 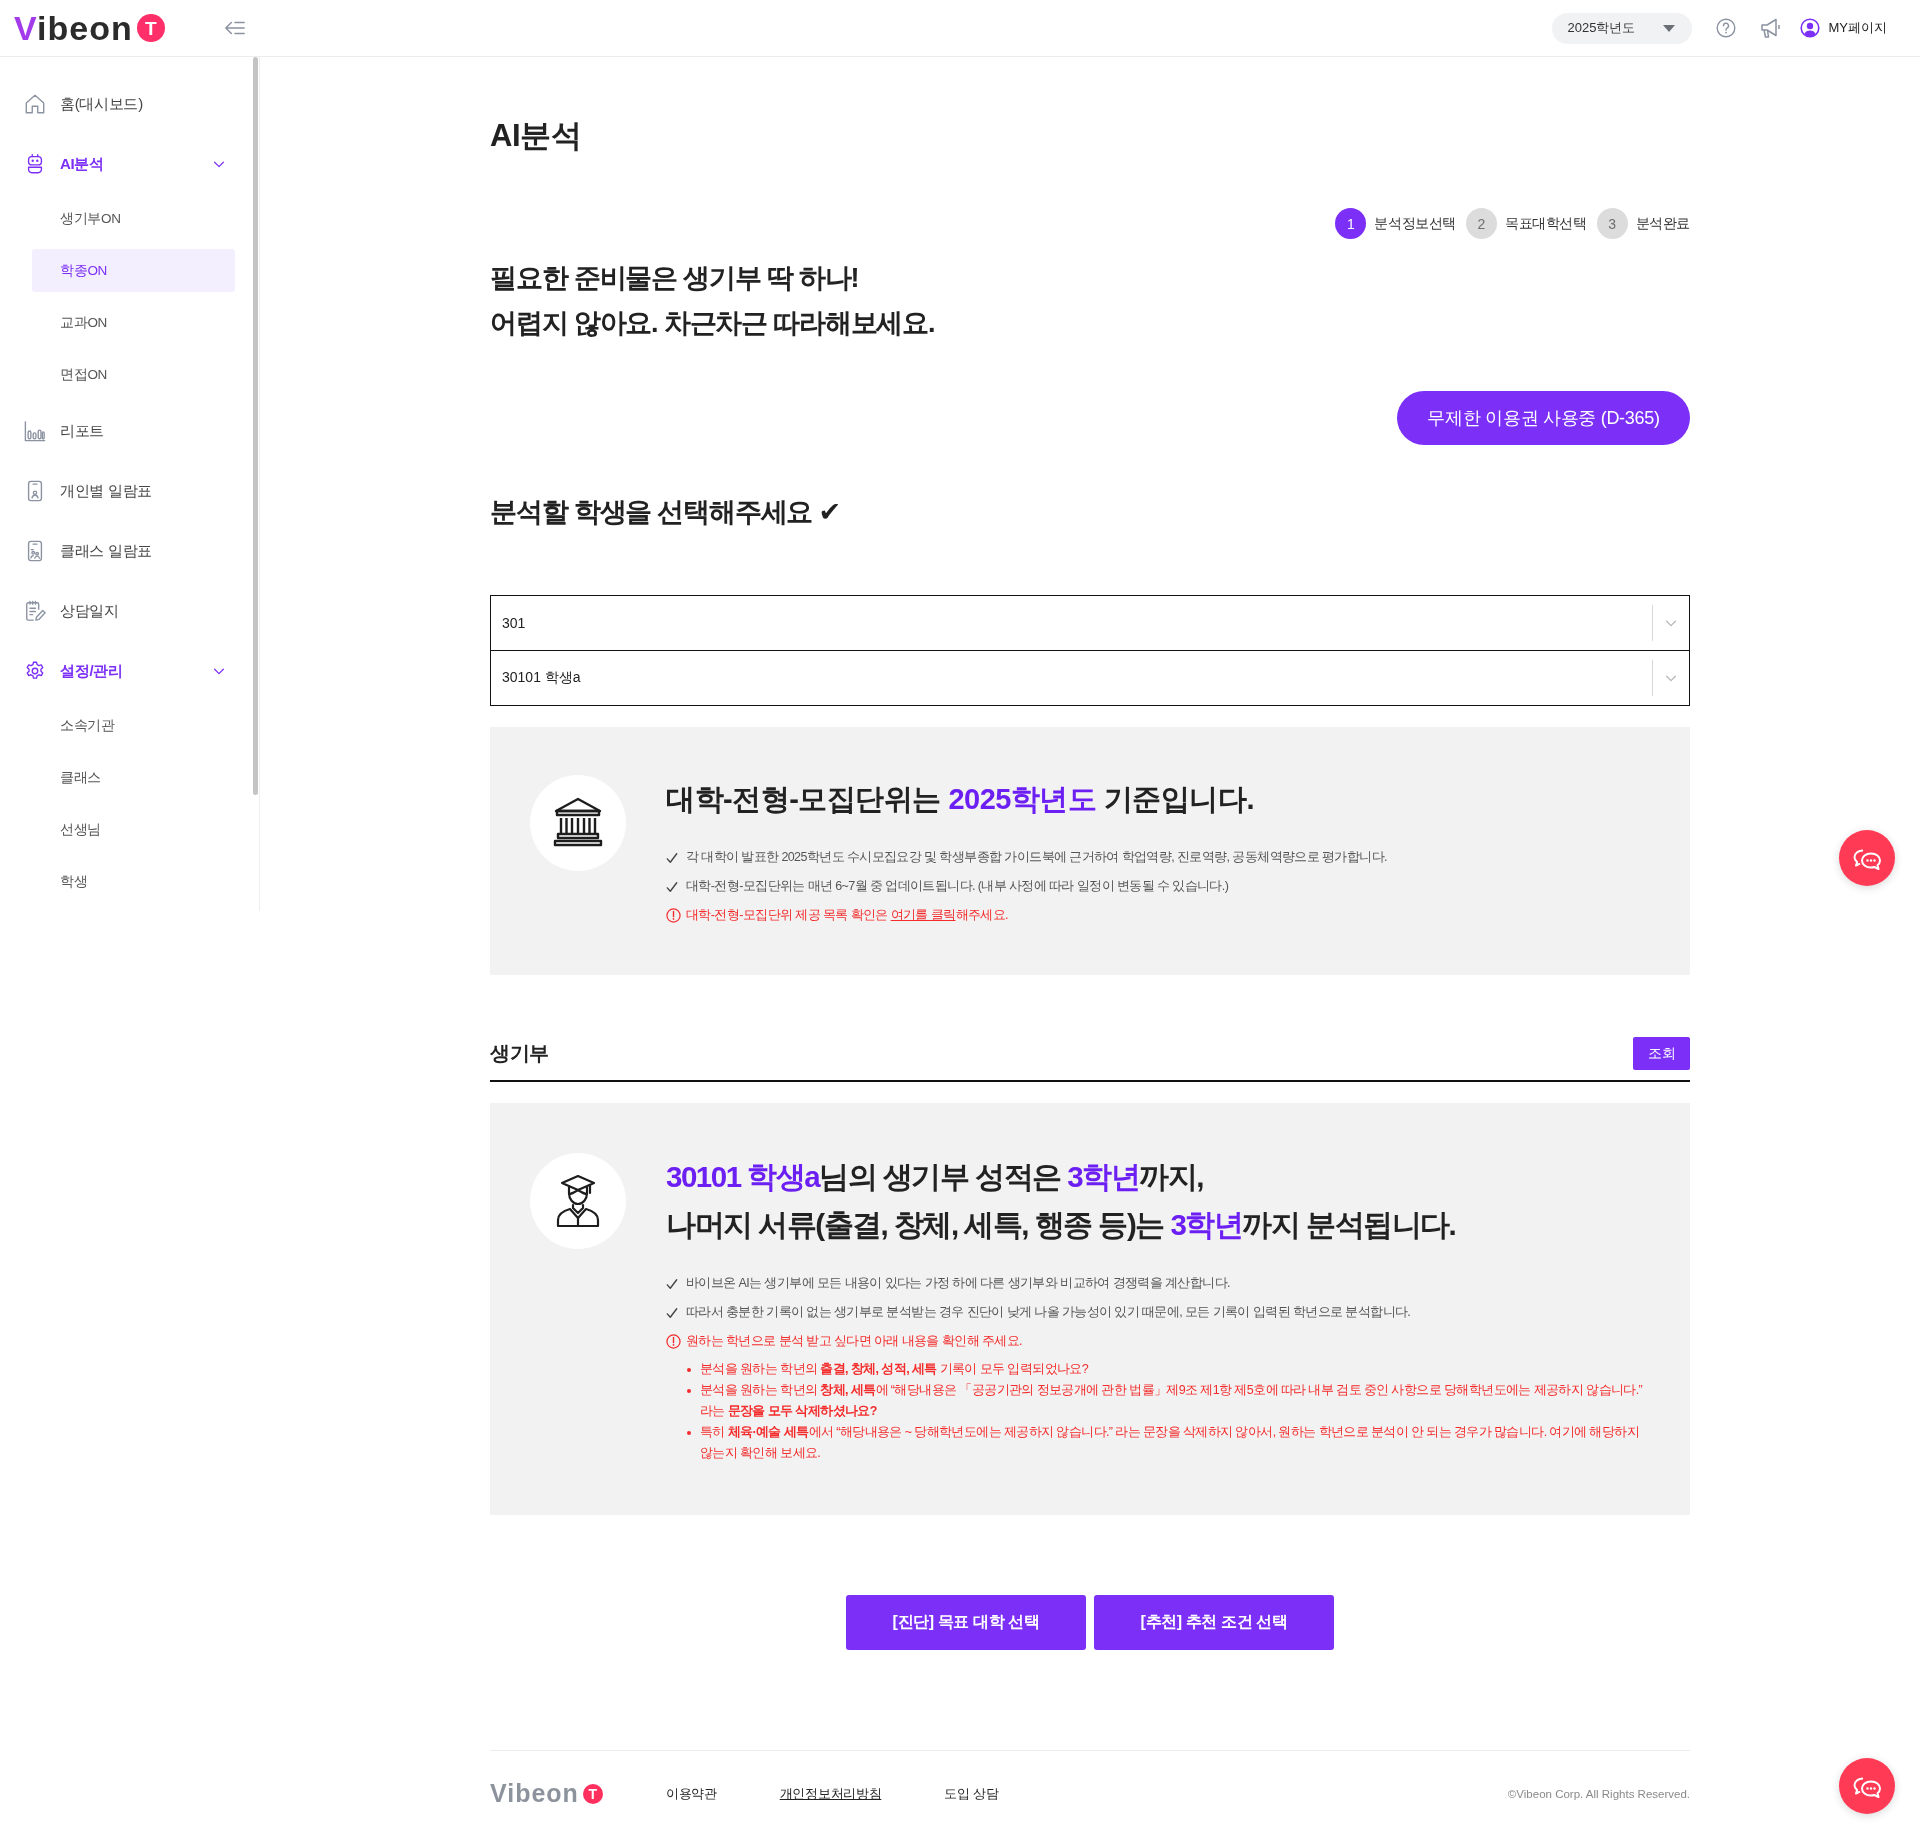 What do you see at coordinates (1172, 1401) in the screenshot?
I see `checklist-text: 분석을 원하는 학년의 창체, 세특에 “해당내용은 「공공기관의 정보공개에 관한 법률」제9조 제1항 제5호에 따라 내부 검토 중인 사항으로 당해학년도에는 제공하지 않습니다.” 라는 문장을 모두 삭제하셨나요?` at bounding box center [1172, 1401].